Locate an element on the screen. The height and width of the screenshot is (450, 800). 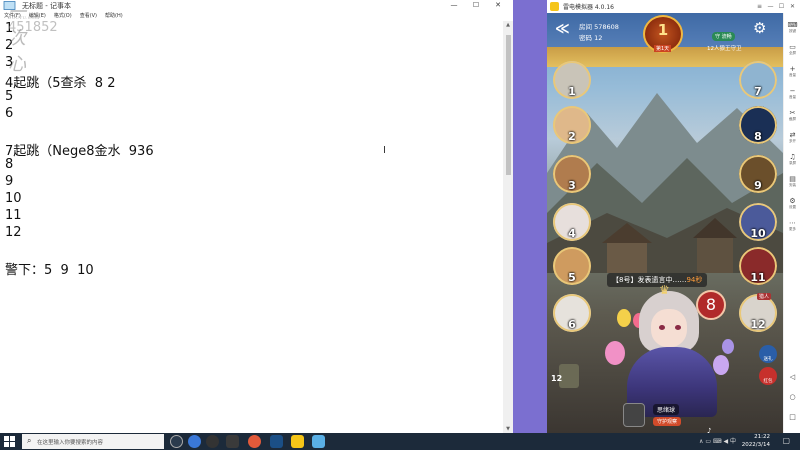
player-seat-7: 7 is located at coordinates (758, 80).